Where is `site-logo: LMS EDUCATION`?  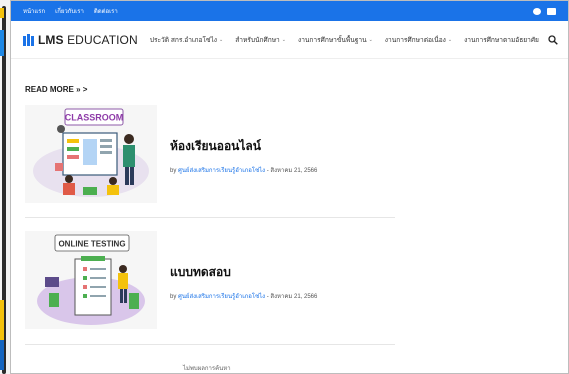 site-logo: LMS EDUCATION is located at coordinates (80, 40).